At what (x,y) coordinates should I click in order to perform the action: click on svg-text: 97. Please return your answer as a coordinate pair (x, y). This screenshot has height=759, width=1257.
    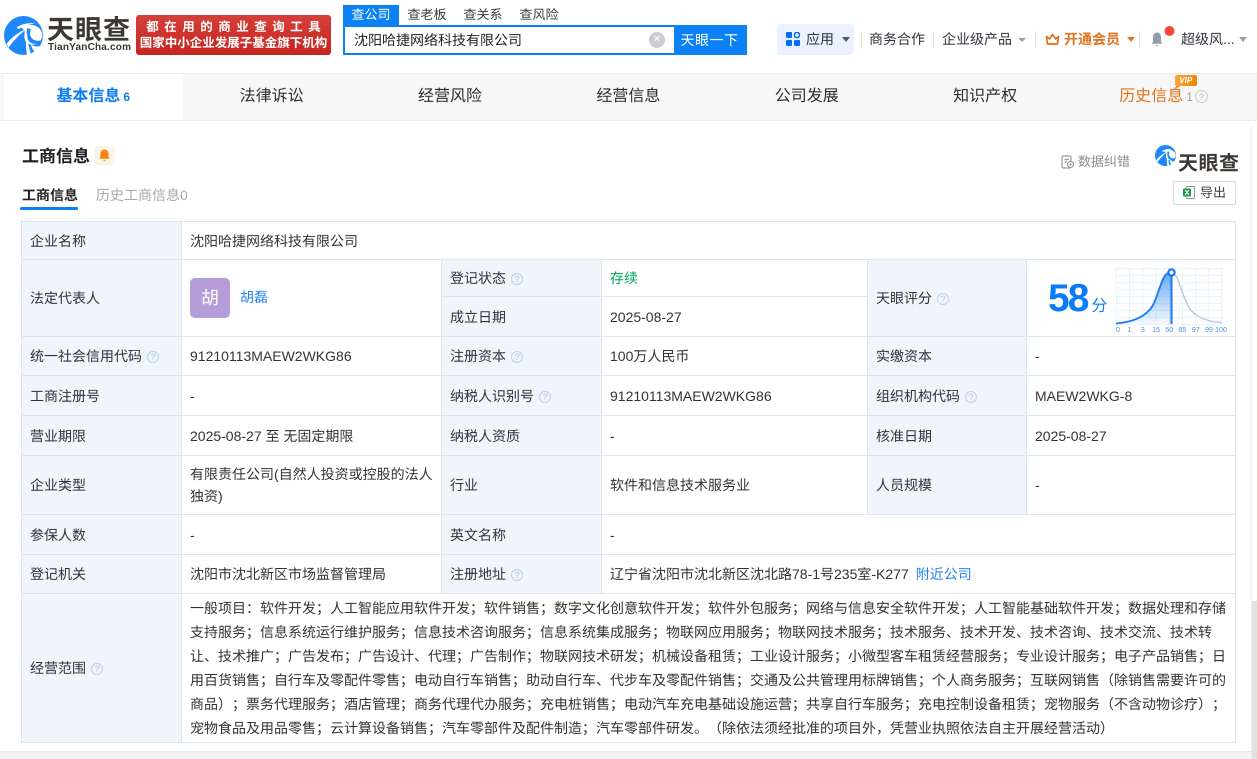
    Looking at the image, I should click on (1196, 330).